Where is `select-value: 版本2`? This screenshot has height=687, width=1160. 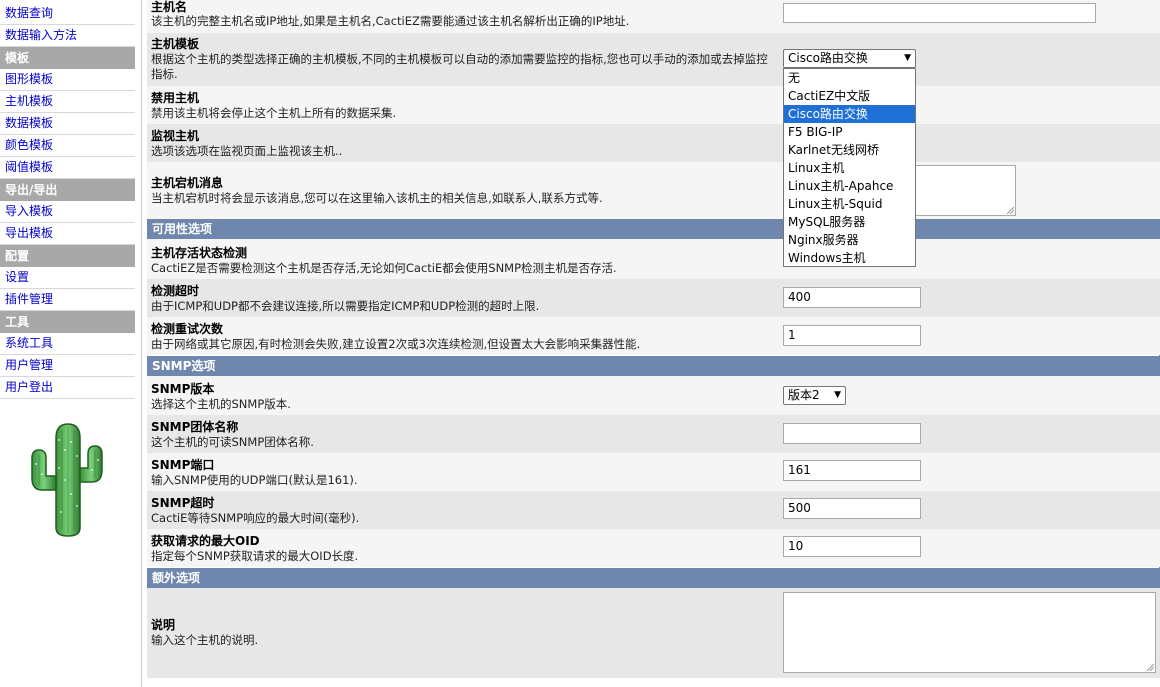 select-value: 版本2 is located at coordinates (804, 395).